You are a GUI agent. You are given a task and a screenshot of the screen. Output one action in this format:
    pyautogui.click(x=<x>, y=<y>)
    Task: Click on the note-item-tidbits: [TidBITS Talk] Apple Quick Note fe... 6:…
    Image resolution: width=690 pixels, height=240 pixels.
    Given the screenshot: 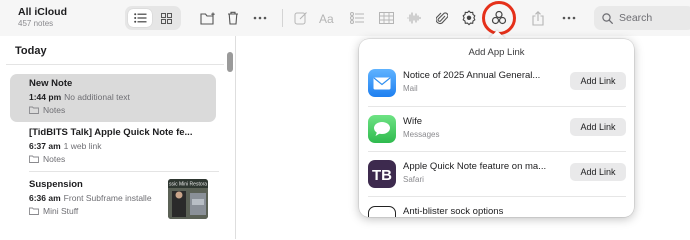 What is the action you would take?
    pyautogui.click(x=113, y=147)
    